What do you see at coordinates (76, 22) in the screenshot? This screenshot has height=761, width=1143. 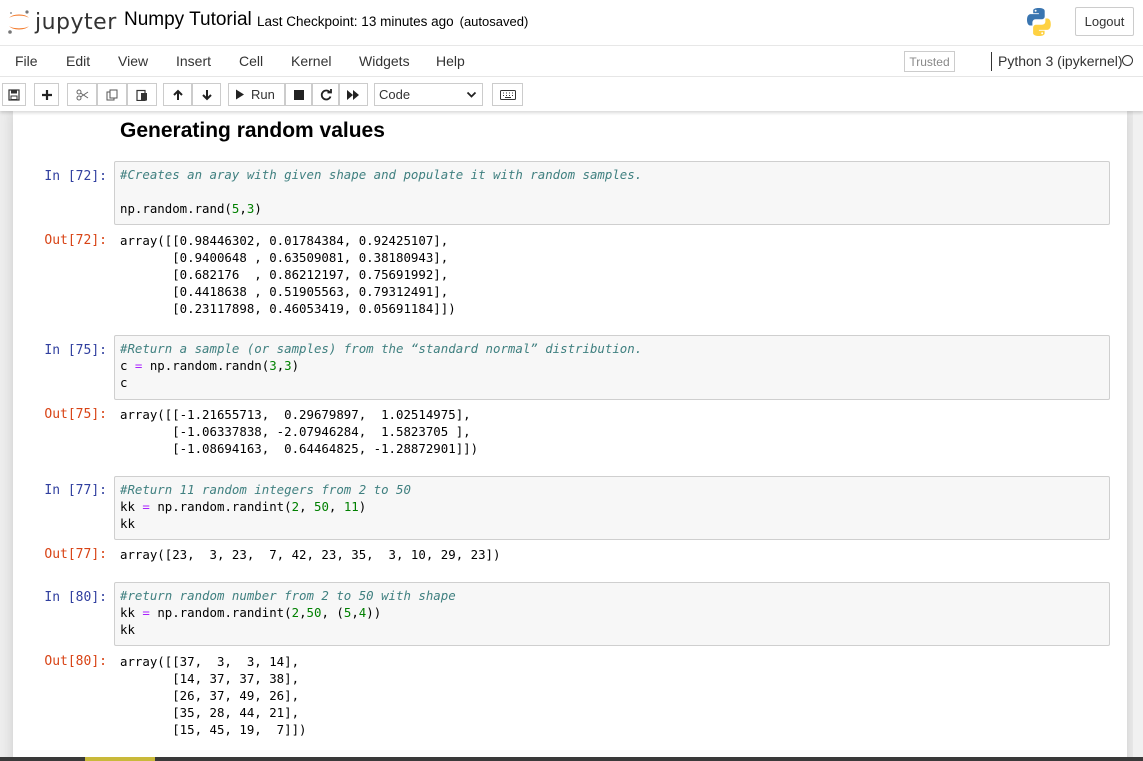 I see `logo-text: jupyter` at bounding box center [76, 22].